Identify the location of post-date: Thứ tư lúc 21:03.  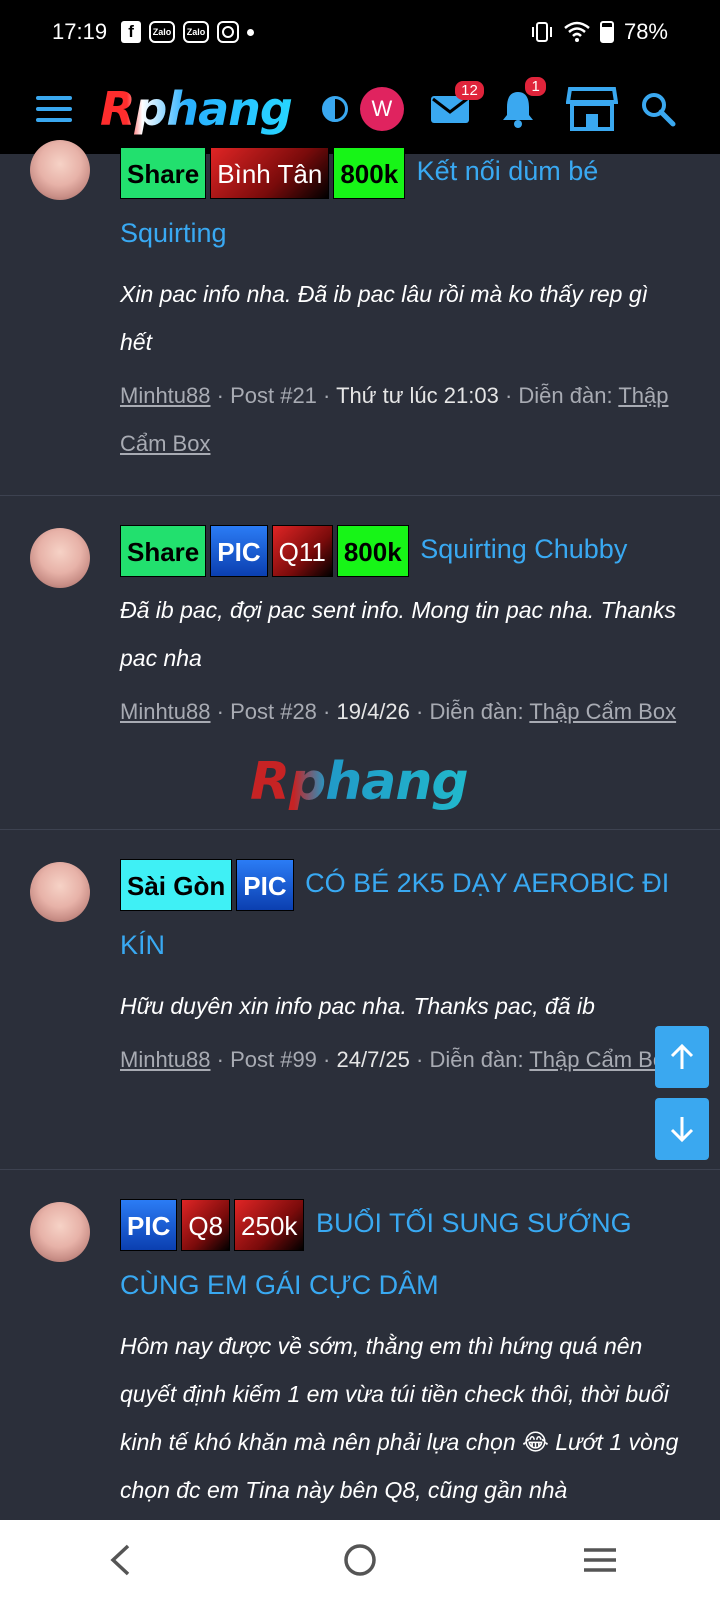
(417, 395).